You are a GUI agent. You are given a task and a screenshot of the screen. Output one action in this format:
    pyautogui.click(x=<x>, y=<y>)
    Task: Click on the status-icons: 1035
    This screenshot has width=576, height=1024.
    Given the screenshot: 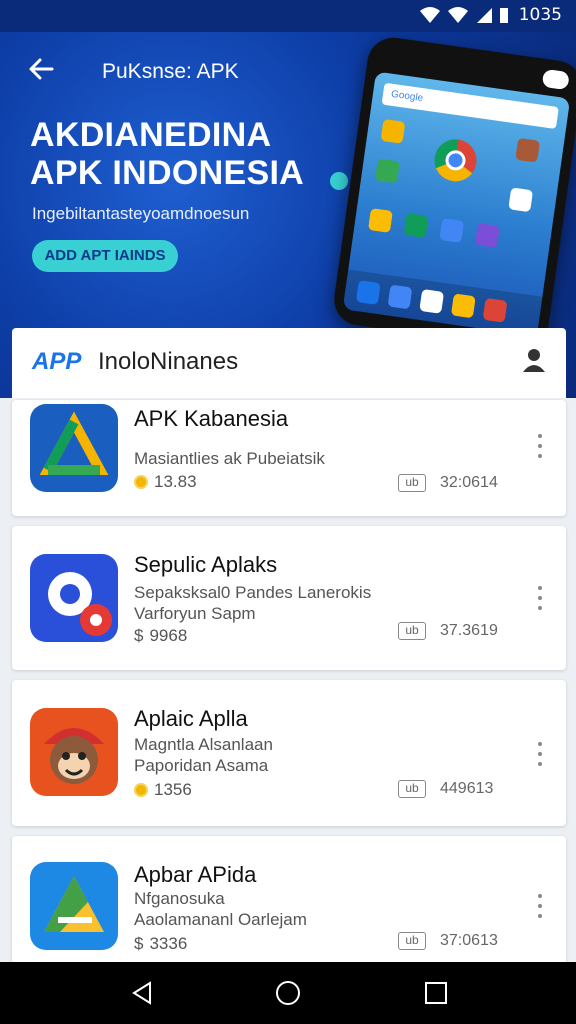 What is the action you would take?
    pyautogui.click(x=490, y=15)
    